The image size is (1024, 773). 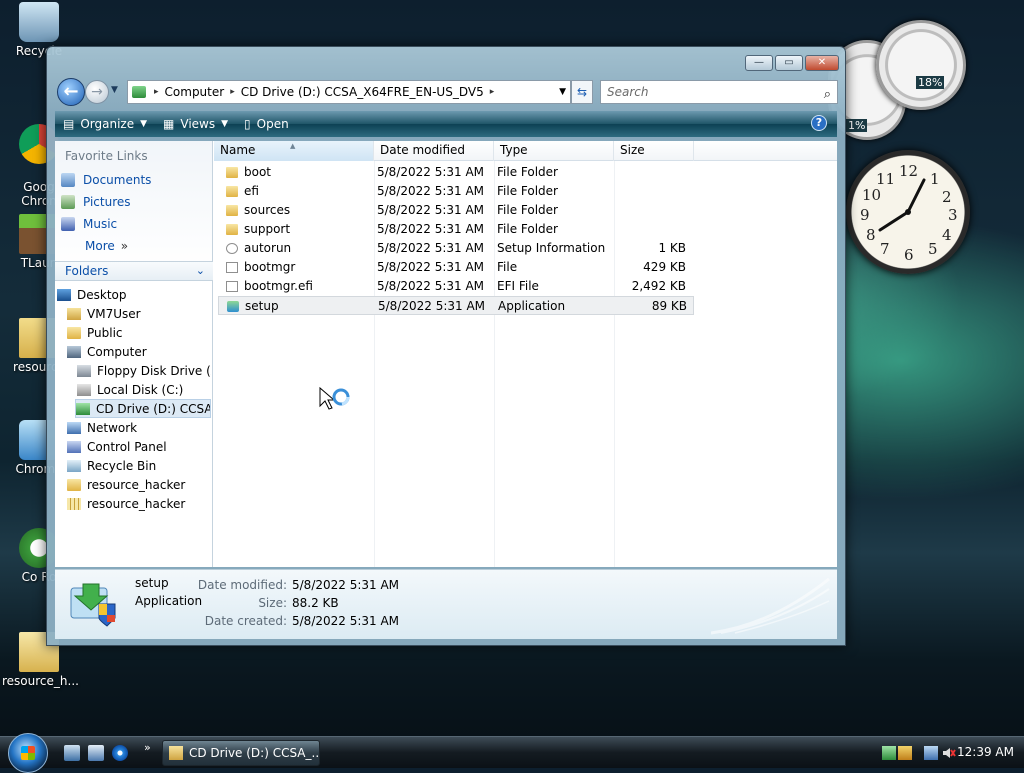 I want to click on minimize-button: —, so click(x=759, y=63).